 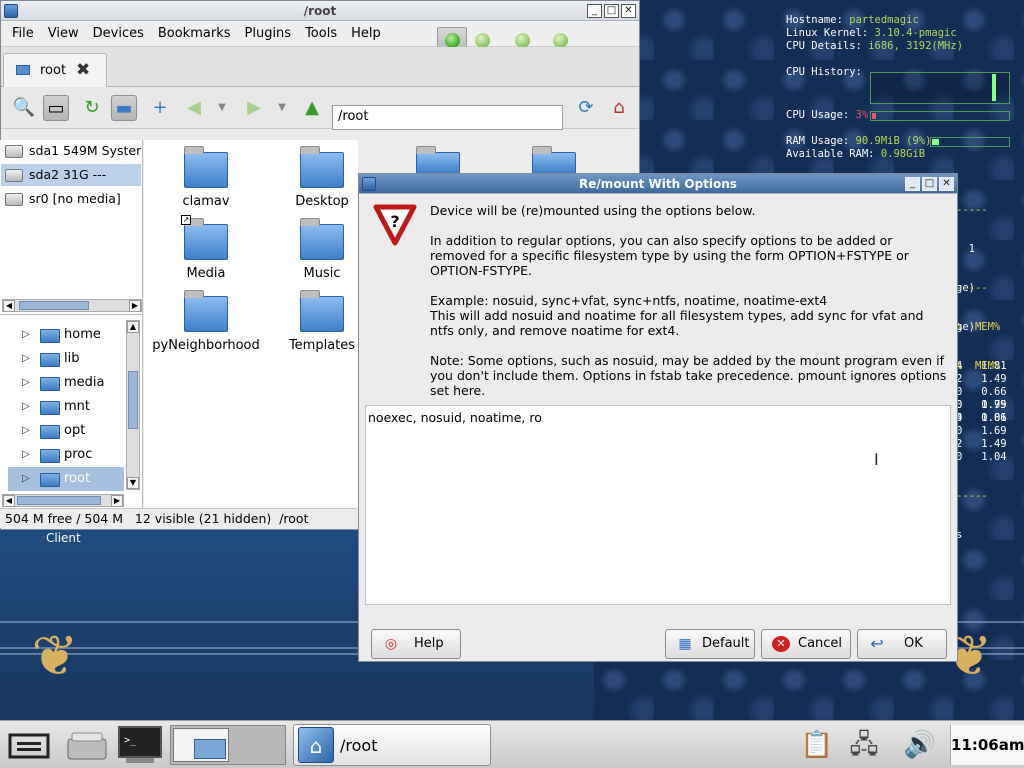 I want to click on dialog-titlebar: Re/mount With Options _ □ ✕, so click(x=658, y=184).